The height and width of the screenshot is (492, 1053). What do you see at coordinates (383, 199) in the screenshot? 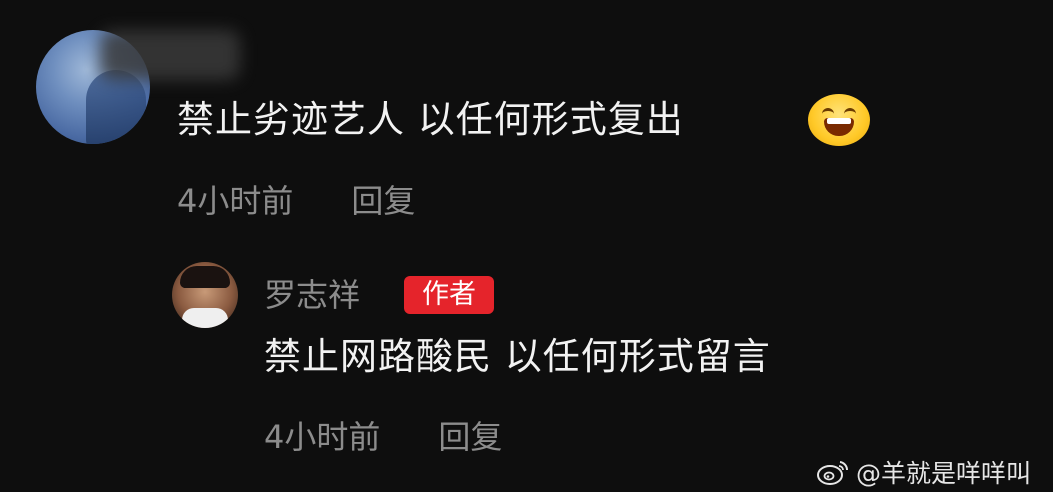
I see `comment-reply-button: 回复` at bounding box center [383, 199].